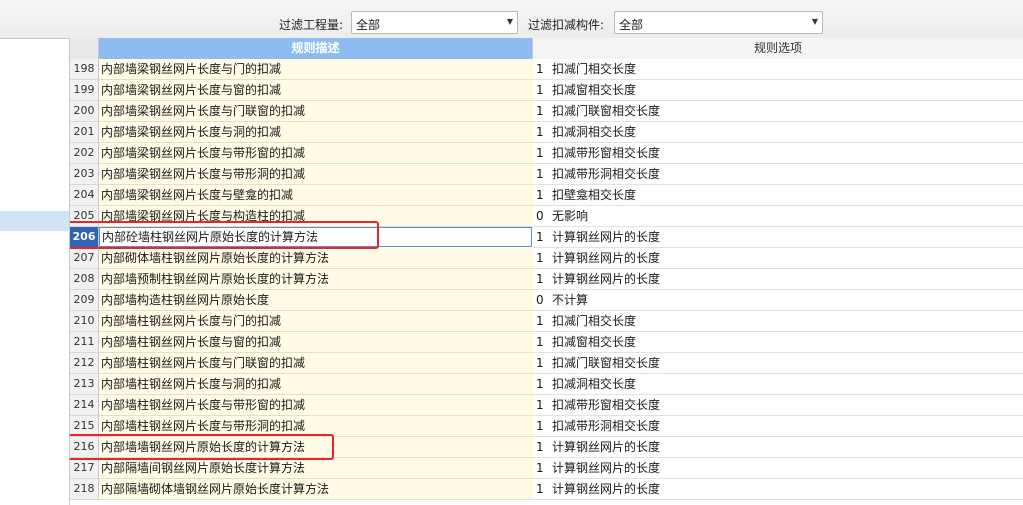 The height and width of the screenshot is (505, 1023). Describe the element at coordinates (84, 384) in the screenshot. I see `row-number: 213` at that location.